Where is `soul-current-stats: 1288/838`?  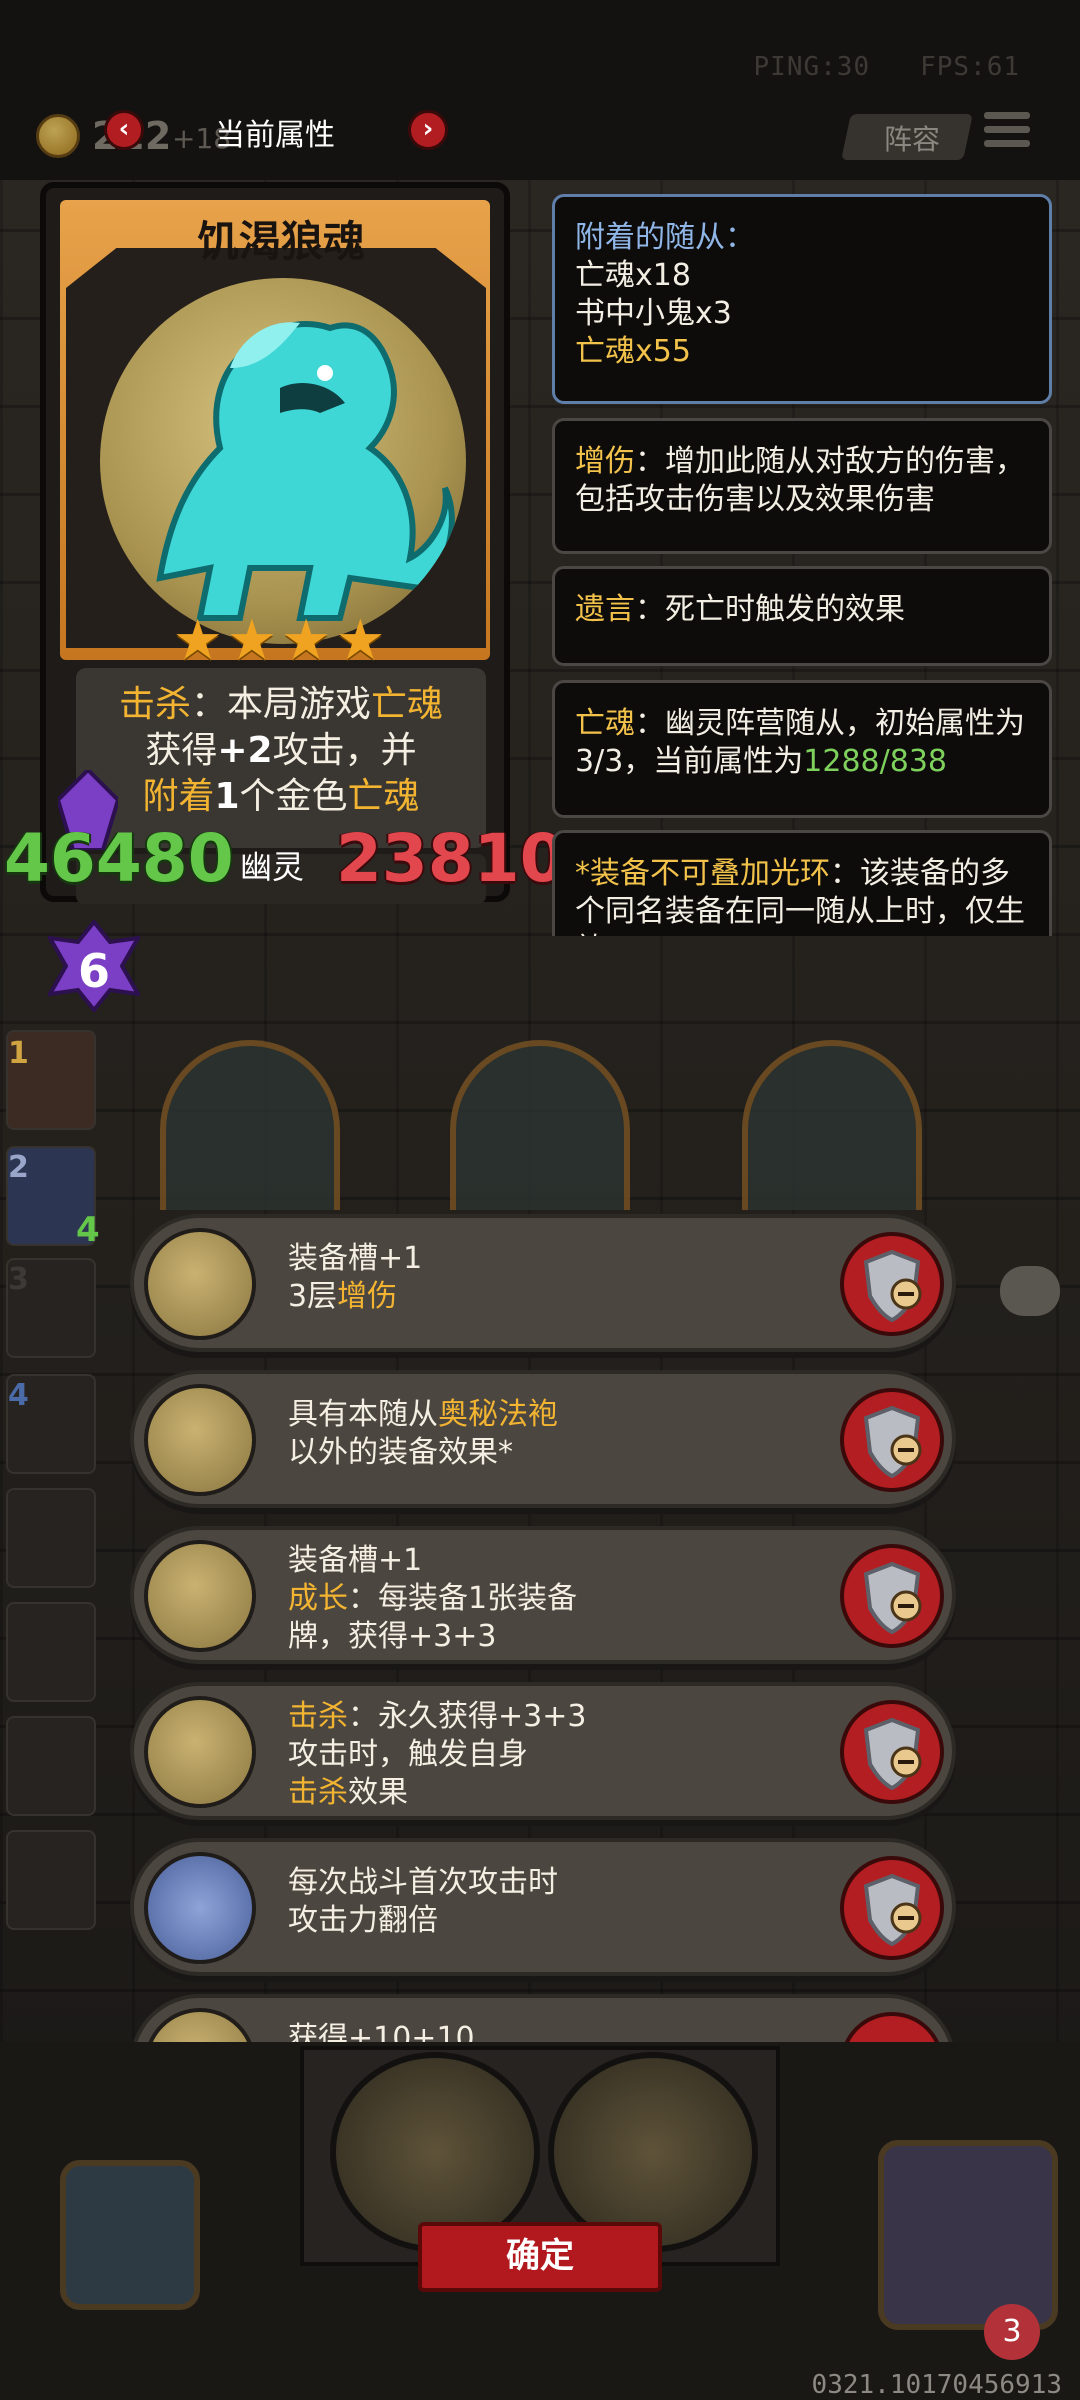
soul-current-stats: 1288/838 is located at coordinates (875, 761).